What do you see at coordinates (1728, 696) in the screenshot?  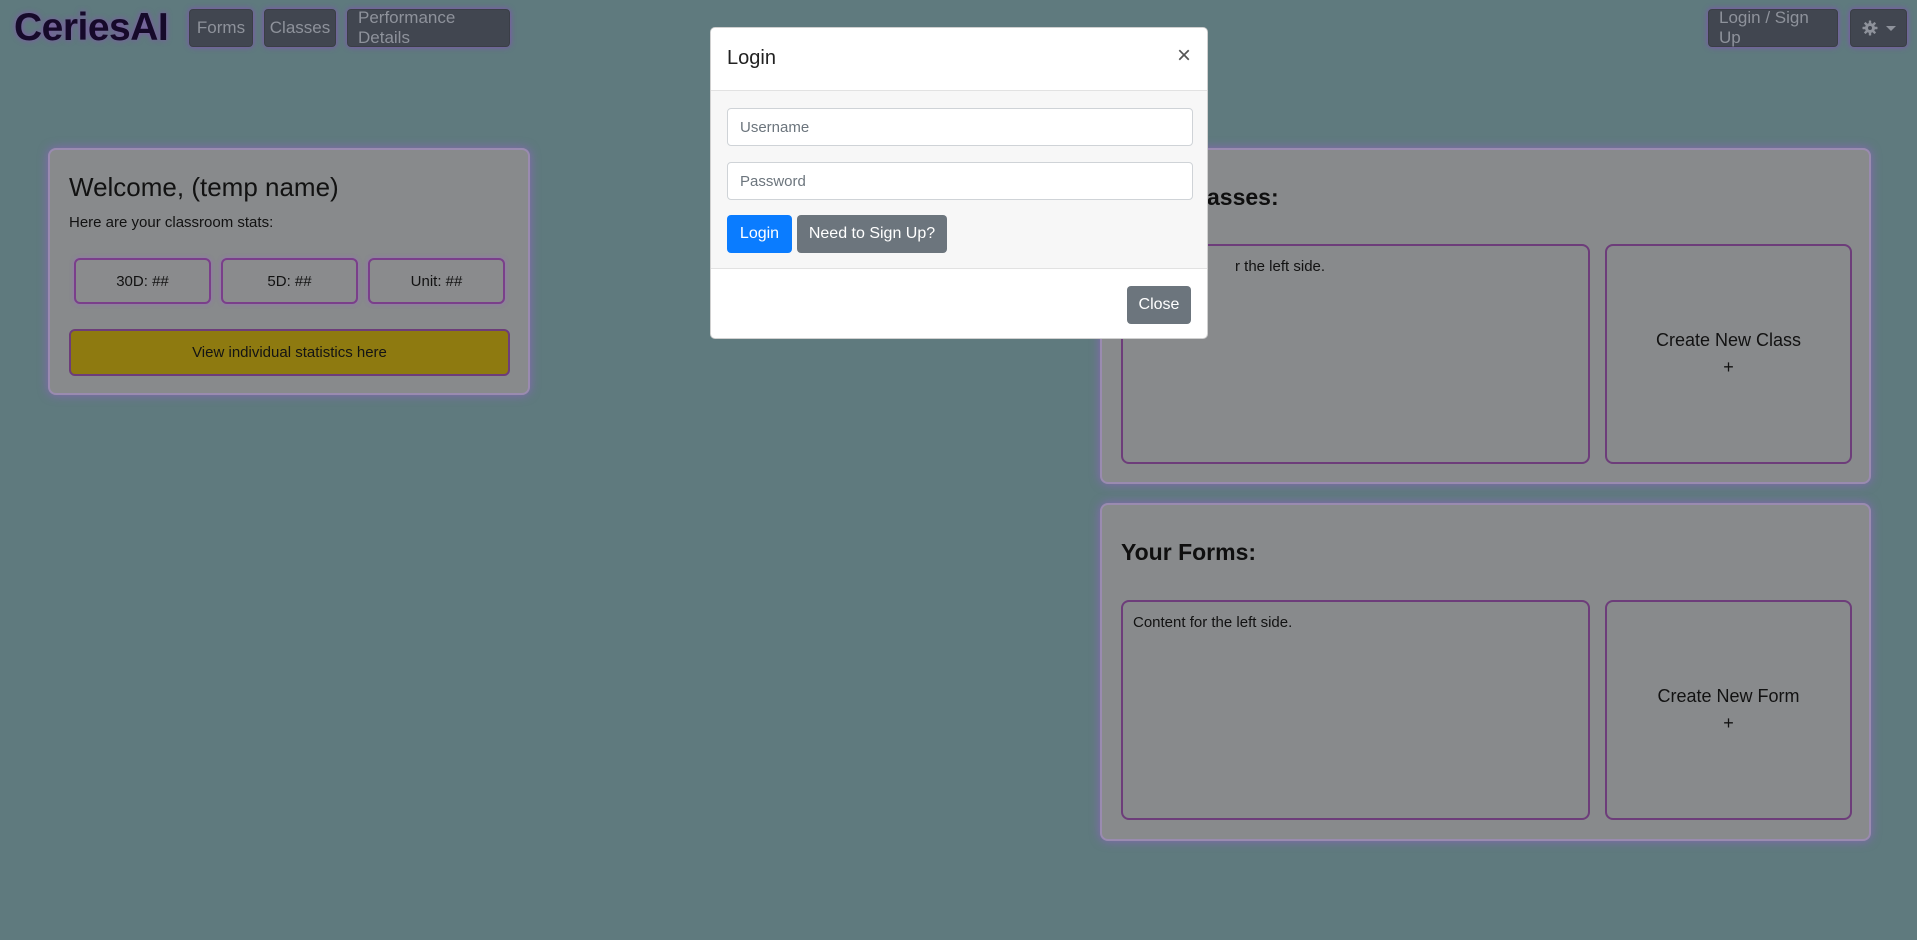 I see `create-form-label: Create New Form` at bounding box center [1728, 696].